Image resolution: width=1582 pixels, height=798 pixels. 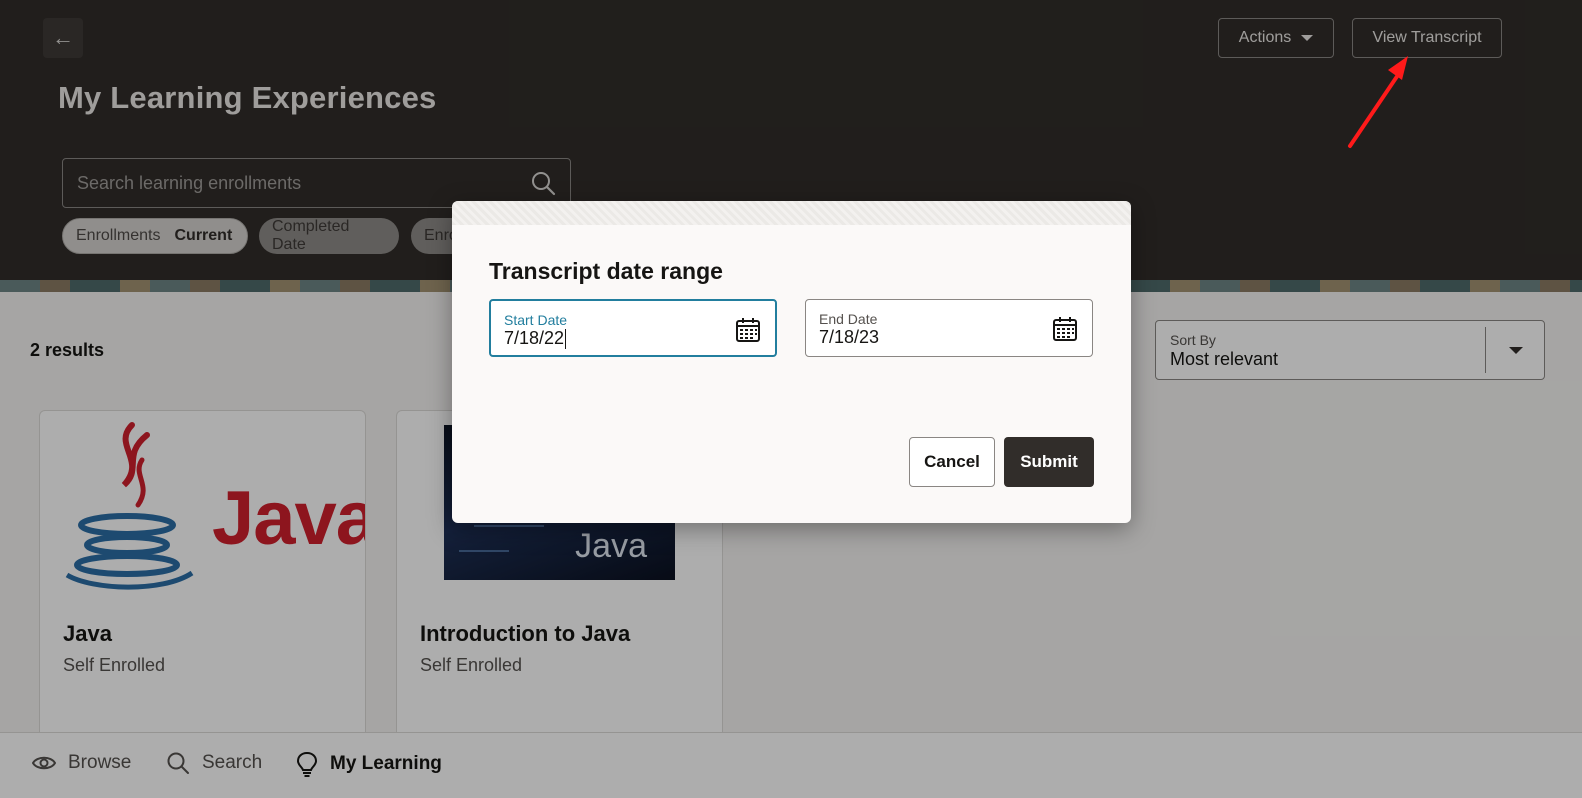 I want to click on dialog-title: Transcript date range, so click(x=606, y=271).